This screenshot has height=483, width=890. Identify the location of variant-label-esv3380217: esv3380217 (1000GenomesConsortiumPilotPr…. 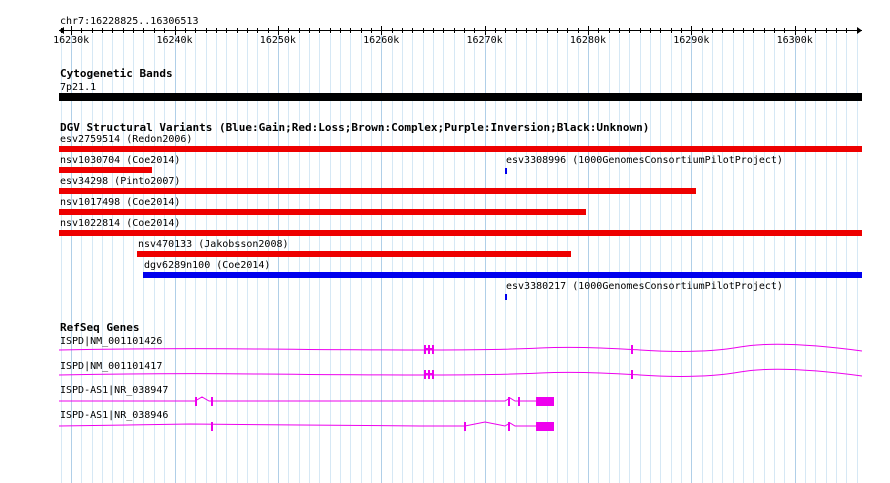
(644, 286).